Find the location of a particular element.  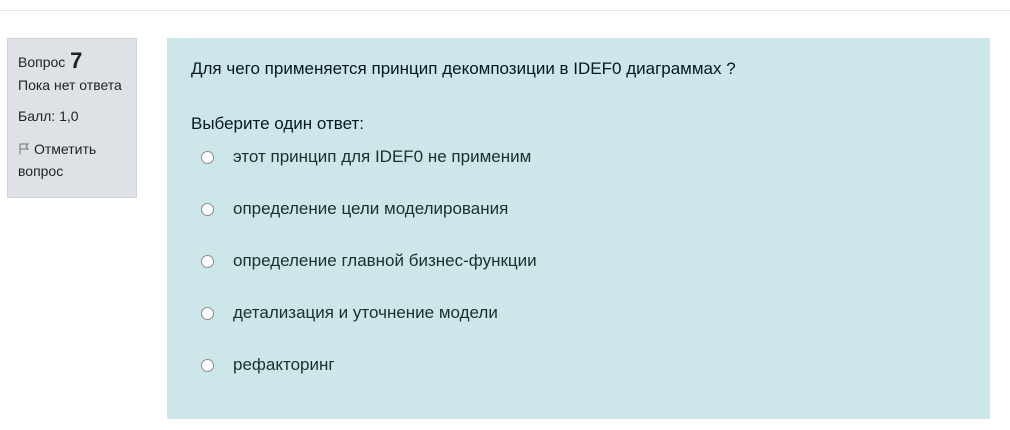

header-divider is located at coordinates (505, 10).